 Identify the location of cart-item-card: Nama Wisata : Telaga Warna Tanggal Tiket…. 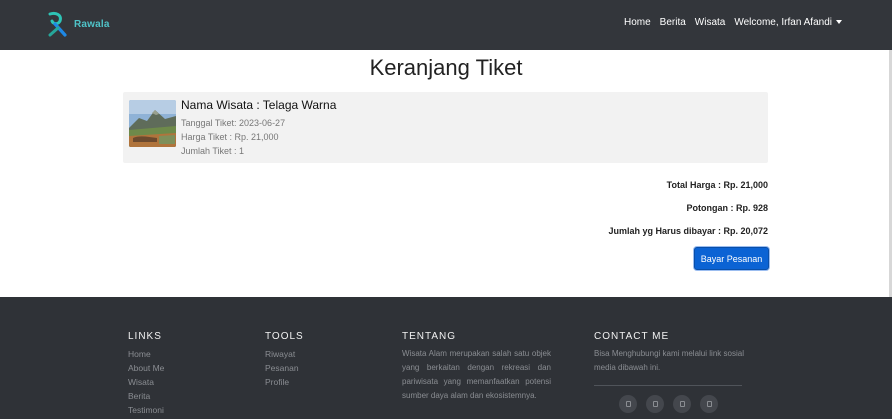
(445, 127).